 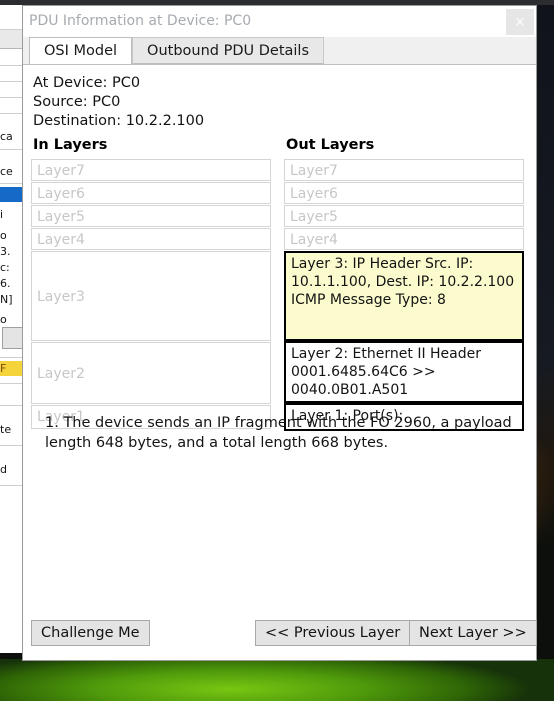 I want to click on previous-layer-button: << Previous Layer, so click(x=333, y=633).